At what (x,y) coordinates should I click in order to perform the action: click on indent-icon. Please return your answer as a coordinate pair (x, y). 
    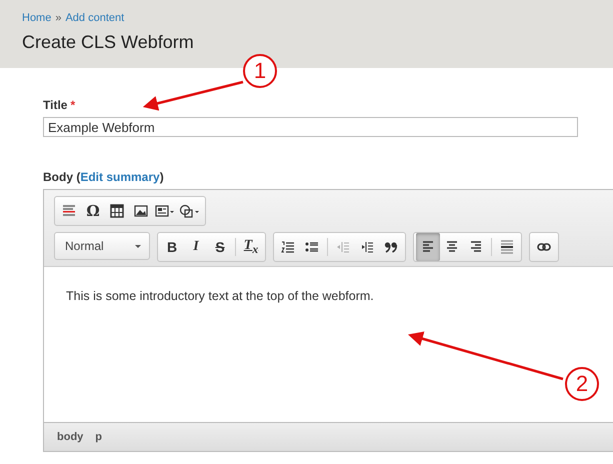
    Looking at the image, I should click on (367, 247).